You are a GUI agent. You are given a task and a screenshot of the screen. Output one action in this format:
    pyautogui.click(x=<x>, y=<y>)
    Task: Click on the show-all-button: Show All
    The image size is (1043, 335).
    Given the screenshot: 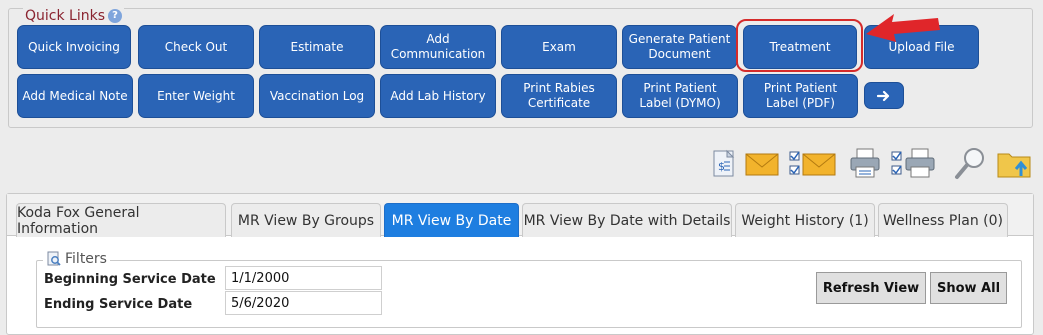 What is the action you would take?
    pyautogui.click(x=968, y=288)
    